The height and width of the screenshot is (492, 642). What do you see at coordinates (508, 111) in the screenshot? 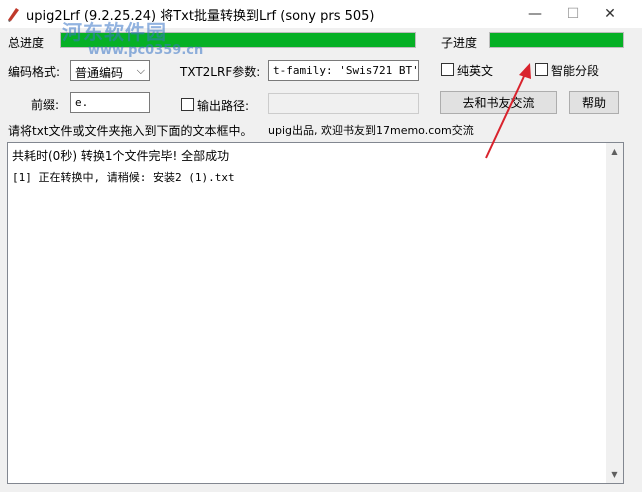
I see `annotation-arrow-icon` at bounding box center [508, 111].